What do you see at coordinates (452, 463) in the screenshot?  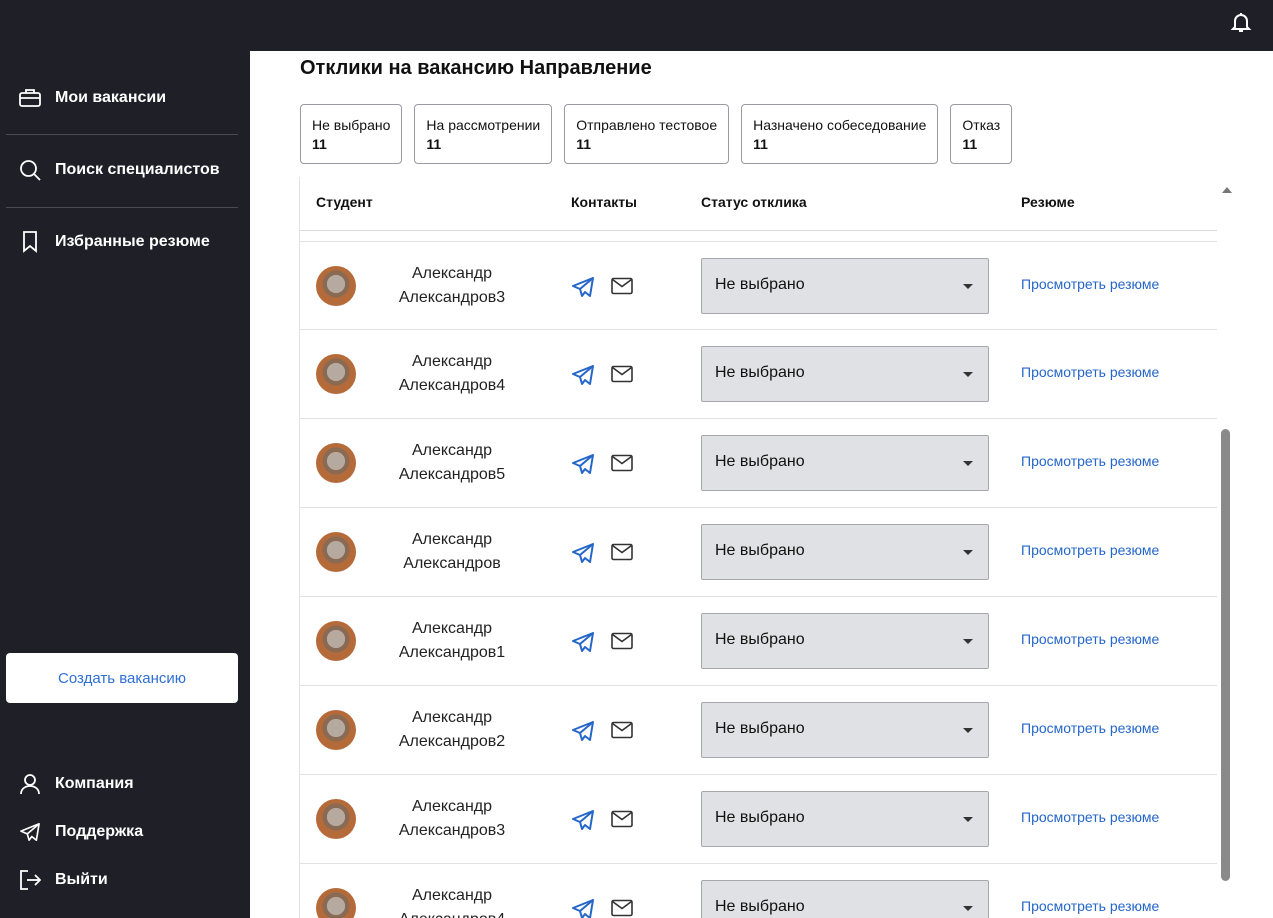 I see `student-name: Александр Александров5` at bounding box center [452, 463].